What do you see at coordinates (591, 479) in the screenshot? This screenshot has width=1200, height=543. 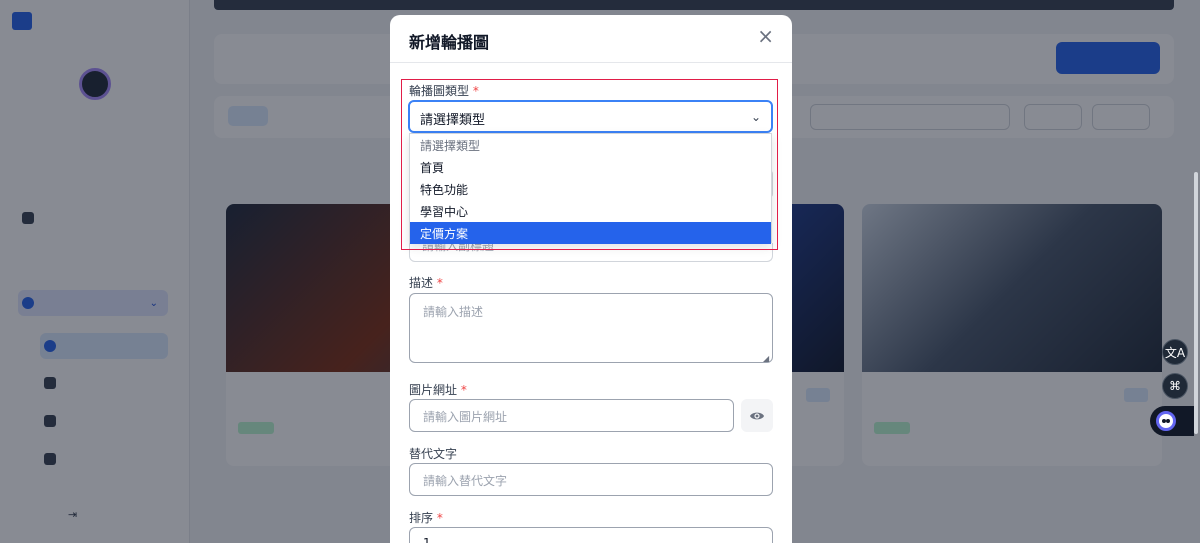 I see `alt-text-input: 請輸入替代文字` at bounding box center [591, 479].